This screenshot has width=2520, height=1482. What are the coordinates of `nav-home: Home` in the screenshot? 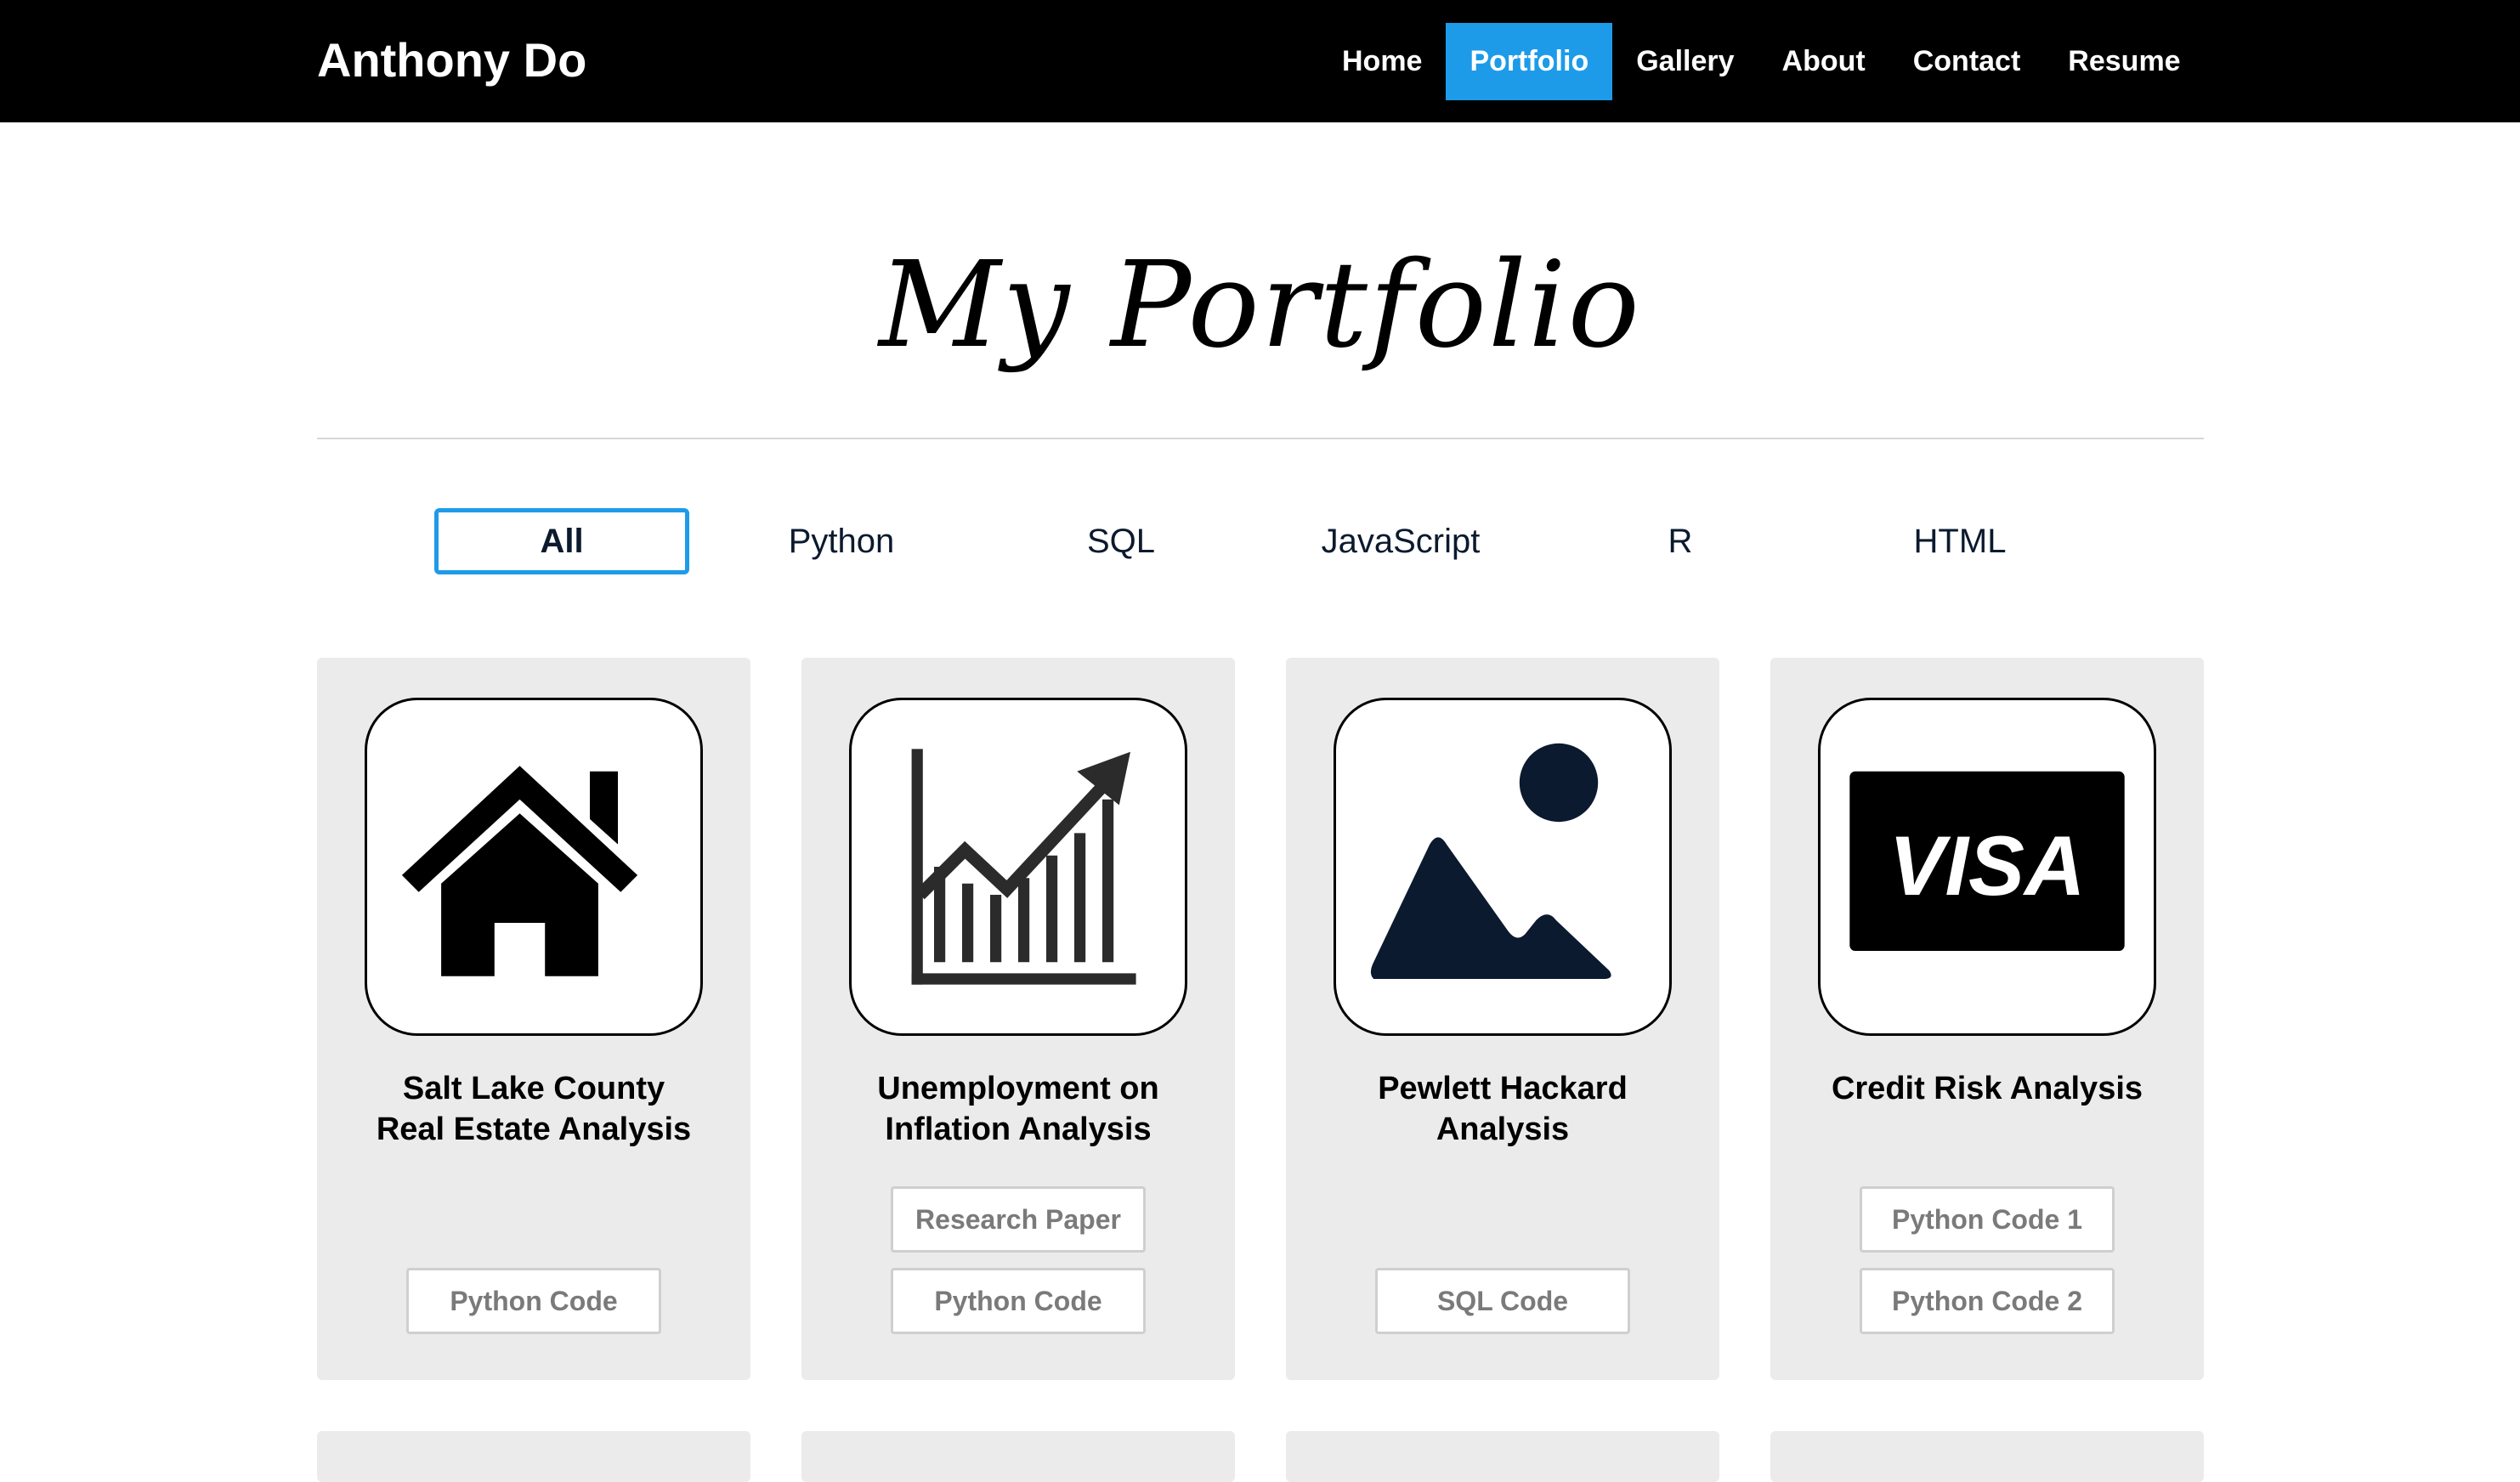 It's located at (1382, 61).